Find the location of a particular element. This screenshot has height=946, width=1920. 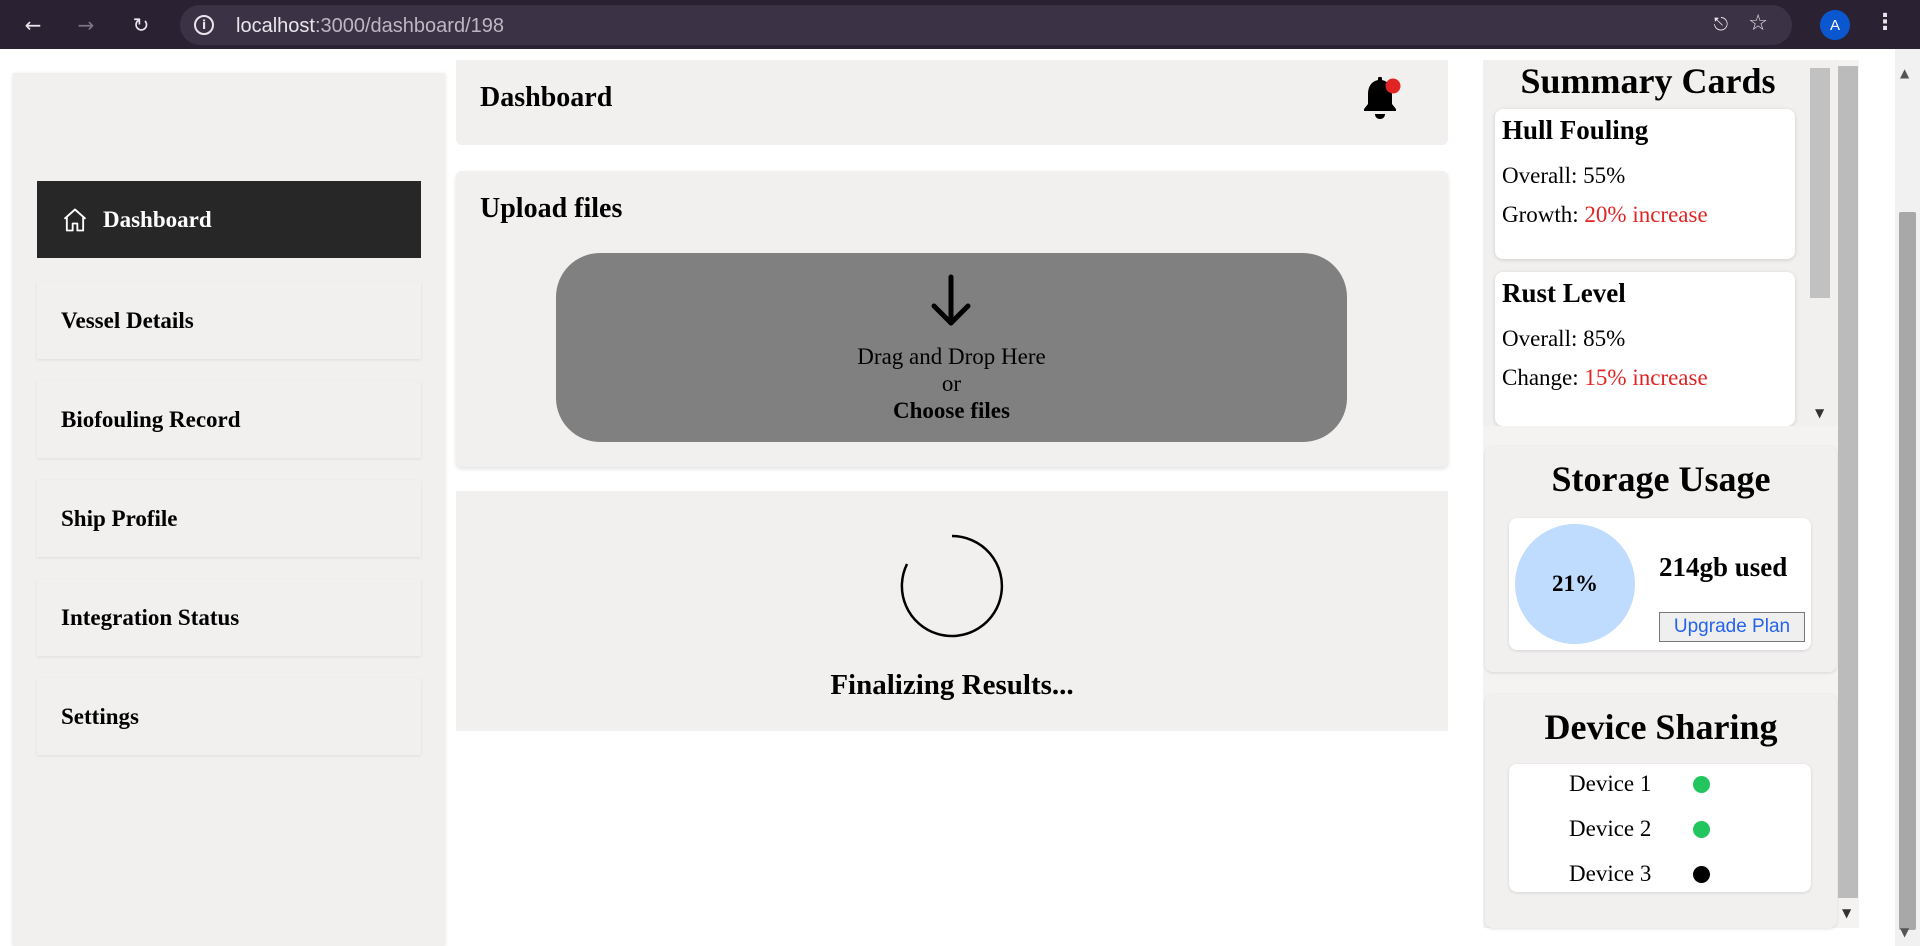

sidebar-item-label: Integration Status is located at coordinates (150, 617).